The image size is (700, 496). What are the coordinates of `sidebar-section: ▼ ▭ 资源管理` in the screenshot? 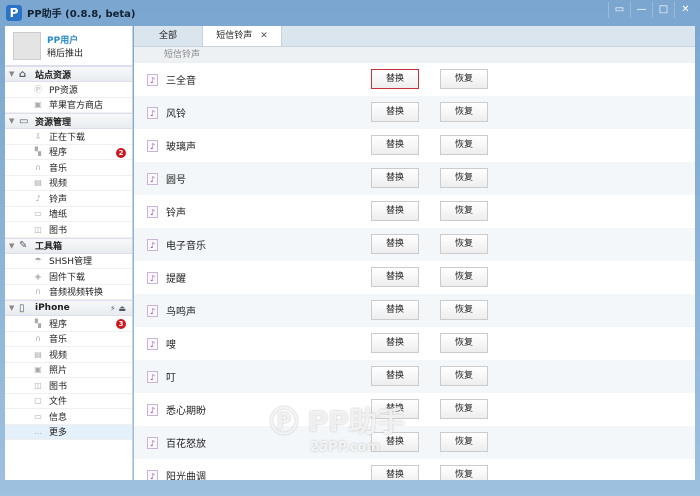 It's located at (68, 121).